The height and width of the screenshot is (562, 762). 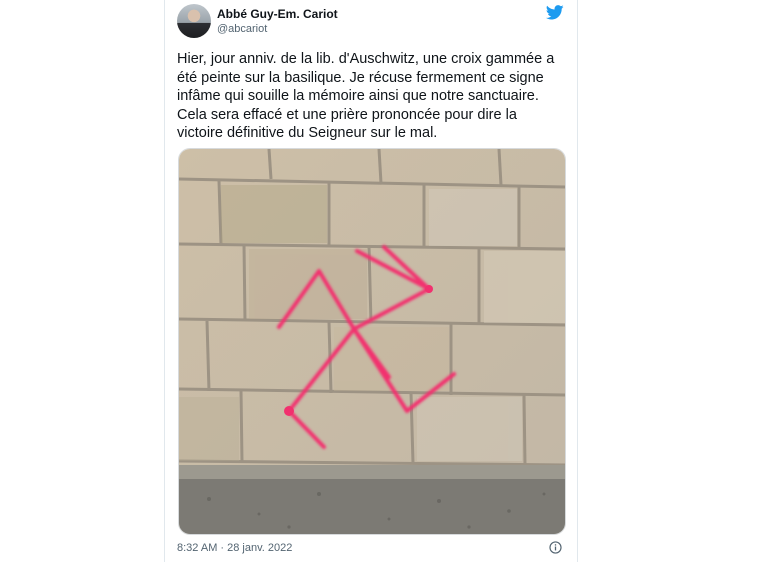 What do you see at coordinates (555, 547) in the screenshot?
I see `info-icon` at bounding box center [555, 547].